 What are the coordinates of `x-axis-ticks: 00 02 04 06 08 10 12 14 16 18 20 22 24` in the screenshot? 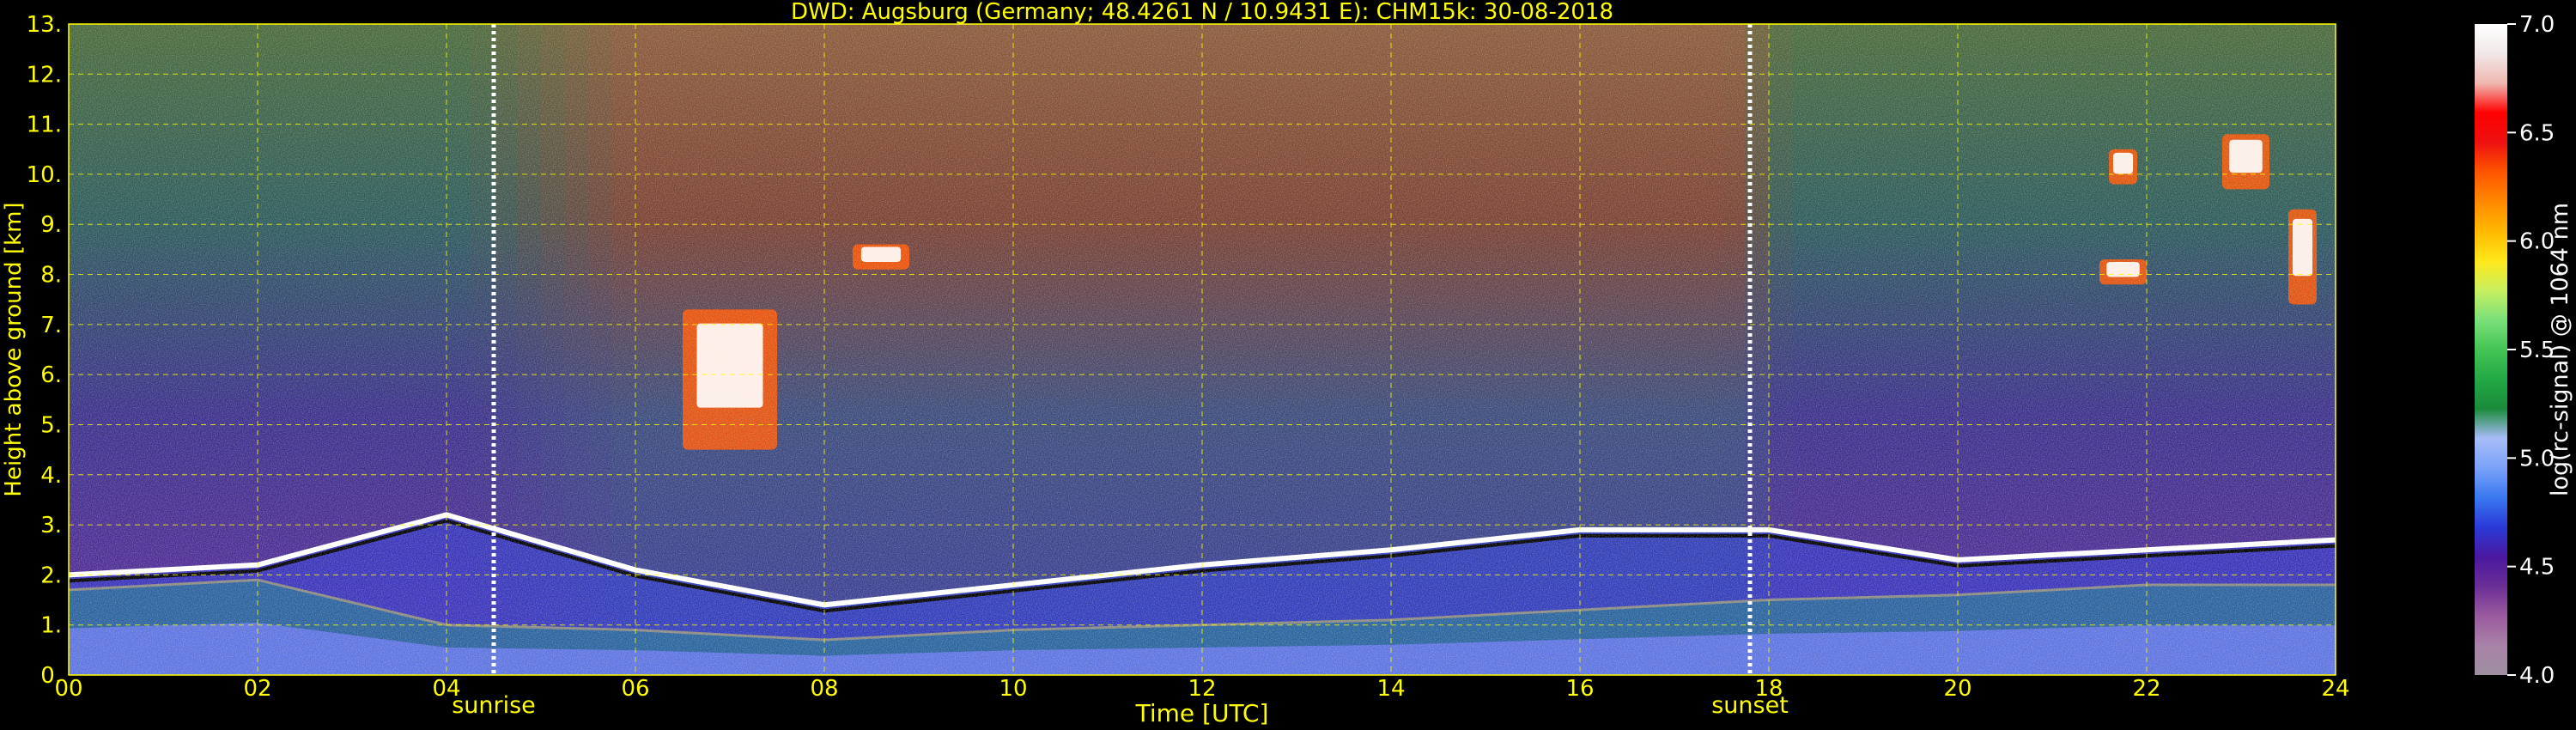 It's located at (1202, 689).